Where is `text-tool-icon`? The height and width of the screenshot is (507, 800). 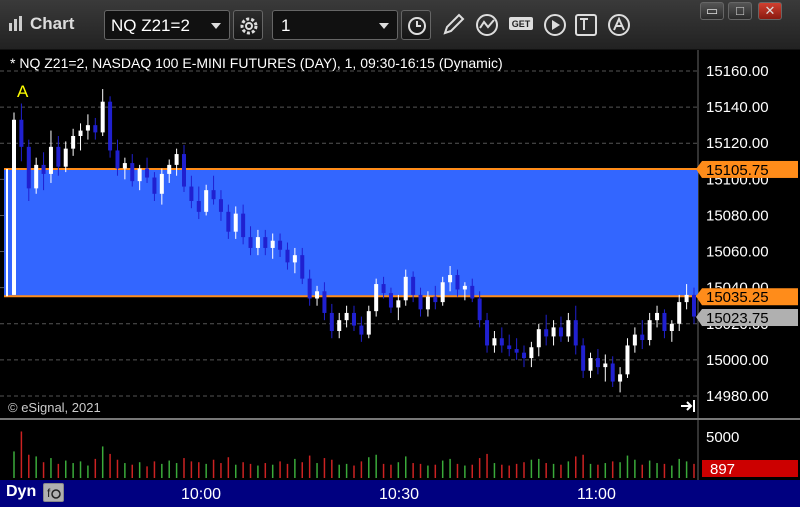
text-tool-icon is located at coordinates (588, 25).